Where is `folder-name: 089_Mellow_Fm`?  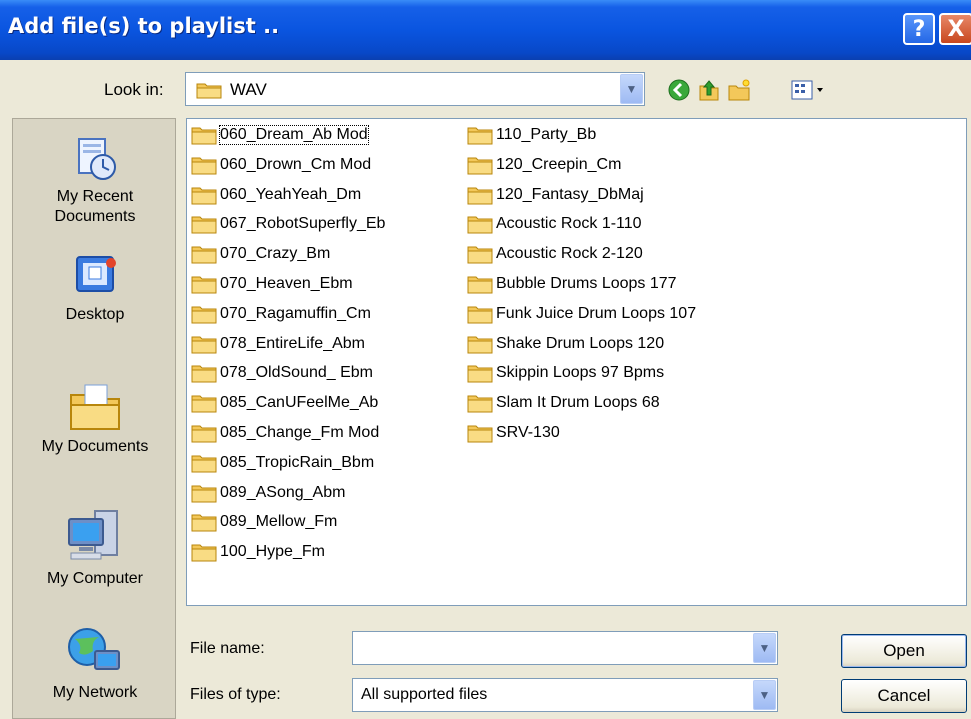 folder-name: 089_Mellow_Fm is located at coordinates (279, 522).